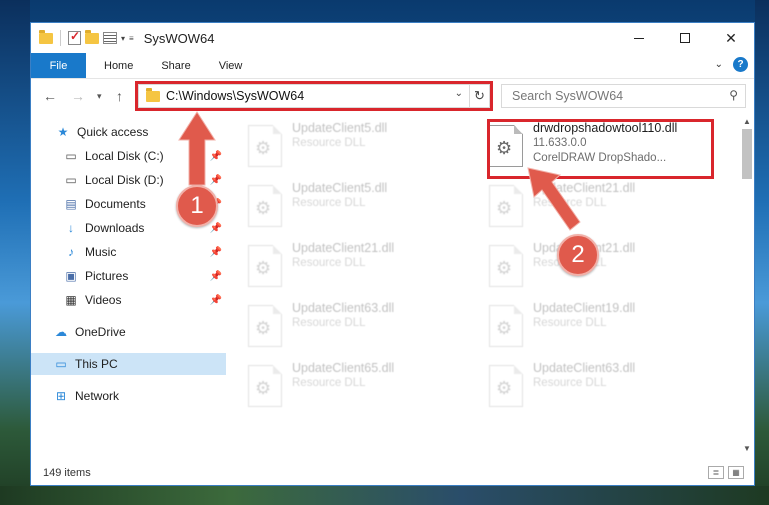 The width and height of the screenshot is (769, 505). What do you see at coordinates (731, 64) in the screenshot?
I see `ribbon-right-controls: ⌄ ?` at bounding box center [731, 64].